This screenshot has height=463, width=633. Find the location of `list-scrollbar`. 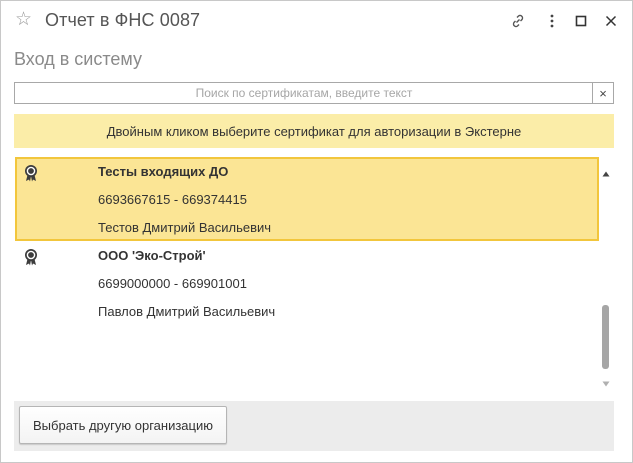

list-scrollbar is located at coordinates (606, 274).